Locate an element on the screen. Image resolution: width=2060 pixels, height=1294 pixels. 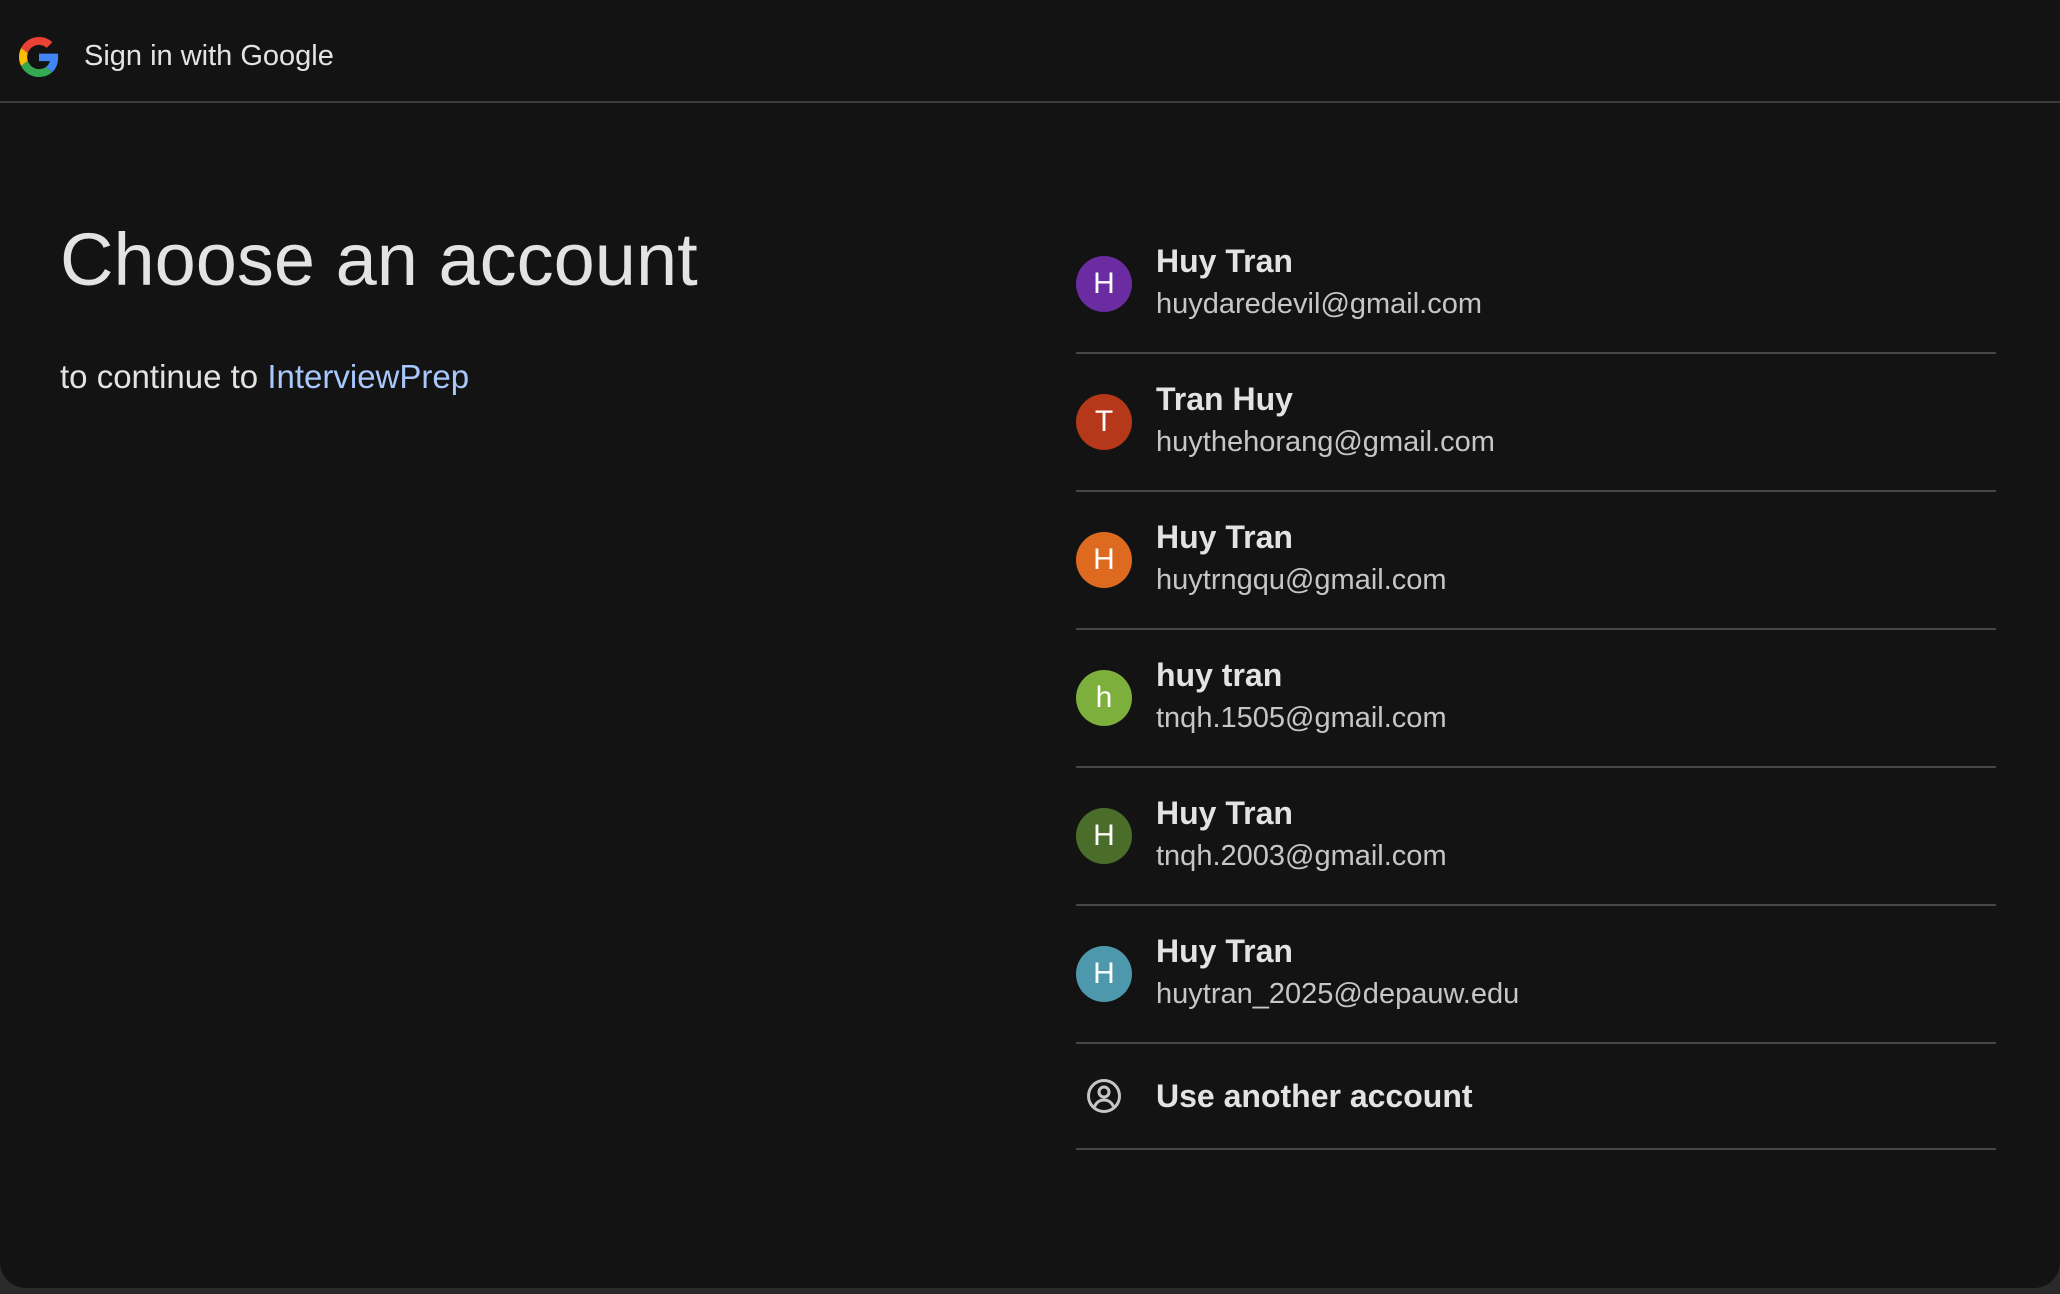
account-email: huytran_2025@depauw.edu is located at coordinates (1338, 994).